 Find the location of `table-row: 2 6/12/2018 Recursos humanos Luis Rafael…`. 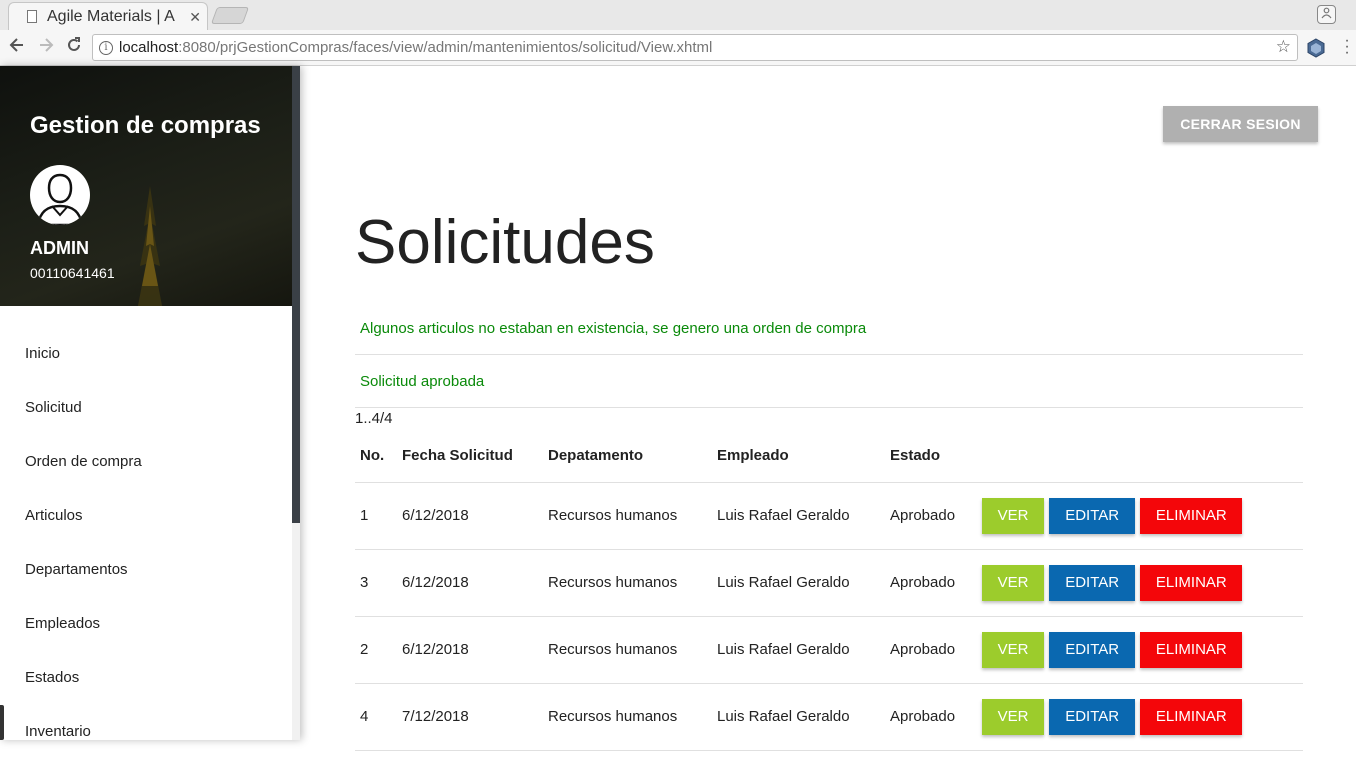

table-row: 2 6/12/2018 Recursos humanos Luis Rafael… is located at coordinates (829, 650).